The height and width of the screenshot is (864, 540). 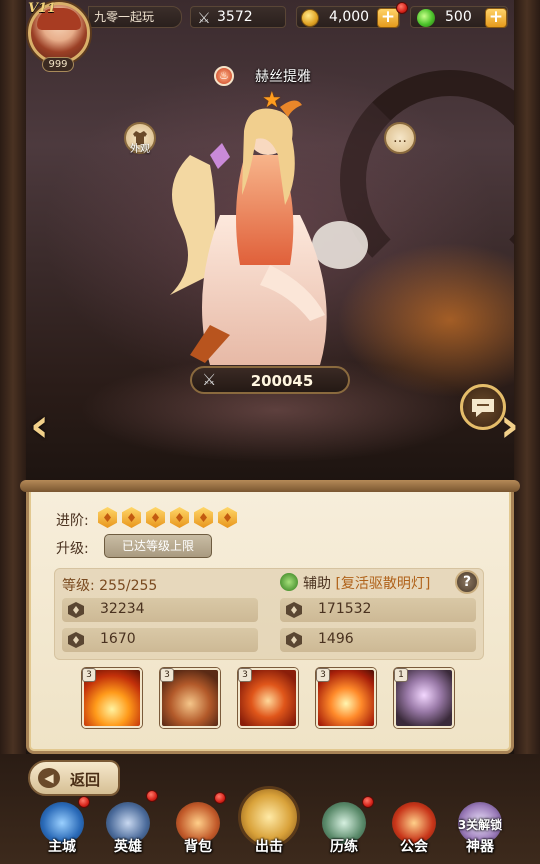 I want to click on hero-level: 等级: 255/255, so click(x=109, y=585).